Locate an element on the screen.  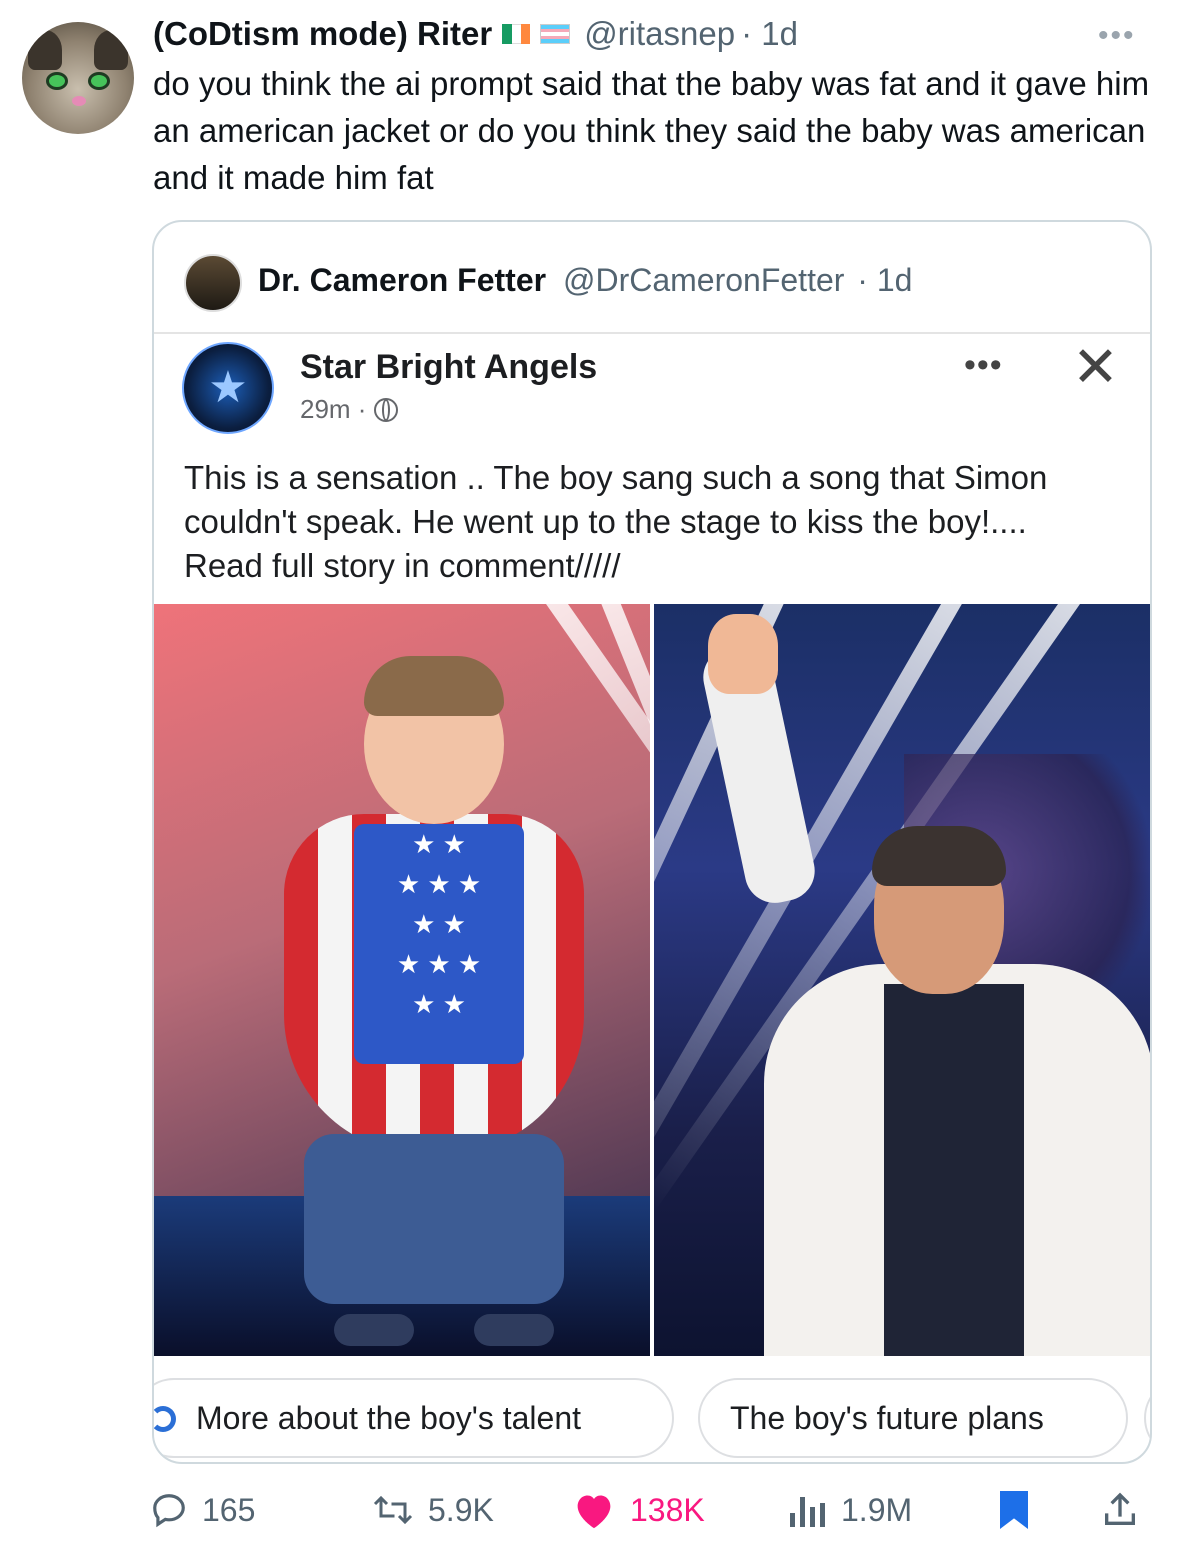
quote-author-handle: @DrCameronFetter is located at coordinates (703, 280).